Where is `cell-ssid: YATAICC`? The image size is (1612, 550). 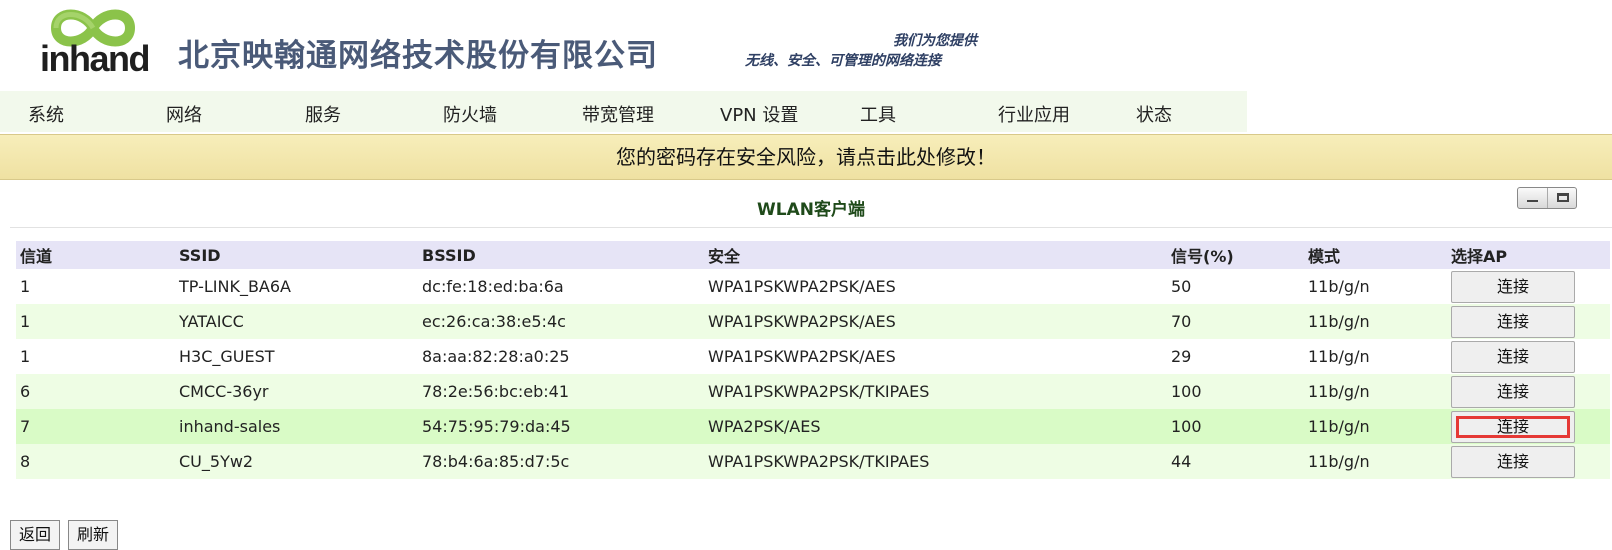 cell-ssid: YATAICC is located at coordinates (296, 321).